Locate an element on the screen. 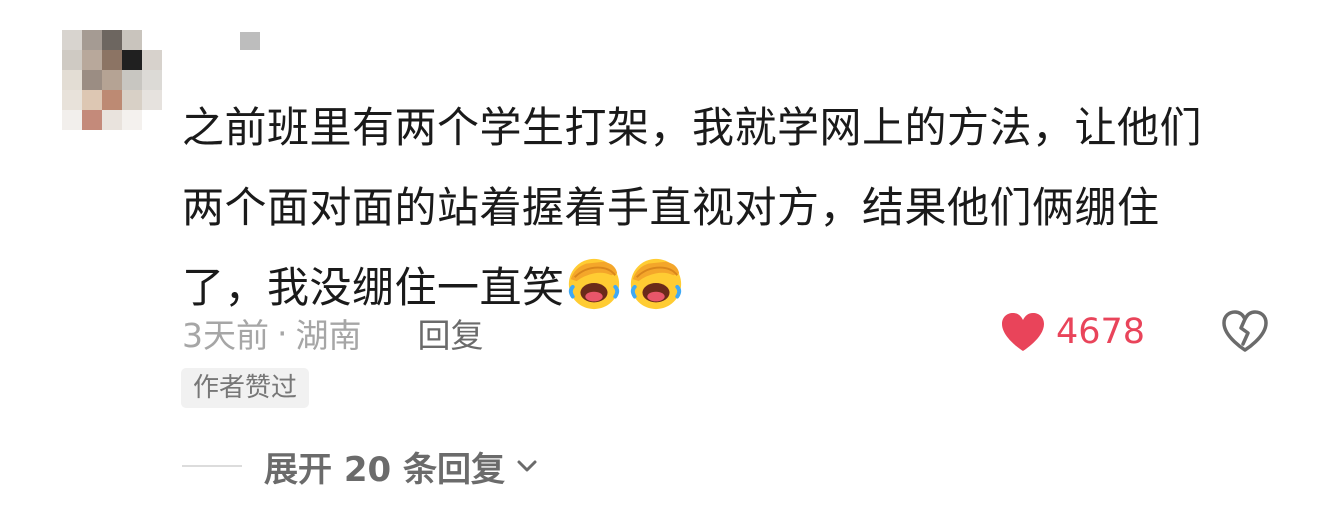  like-count: 4678 is located at coordinates (1101, 332).